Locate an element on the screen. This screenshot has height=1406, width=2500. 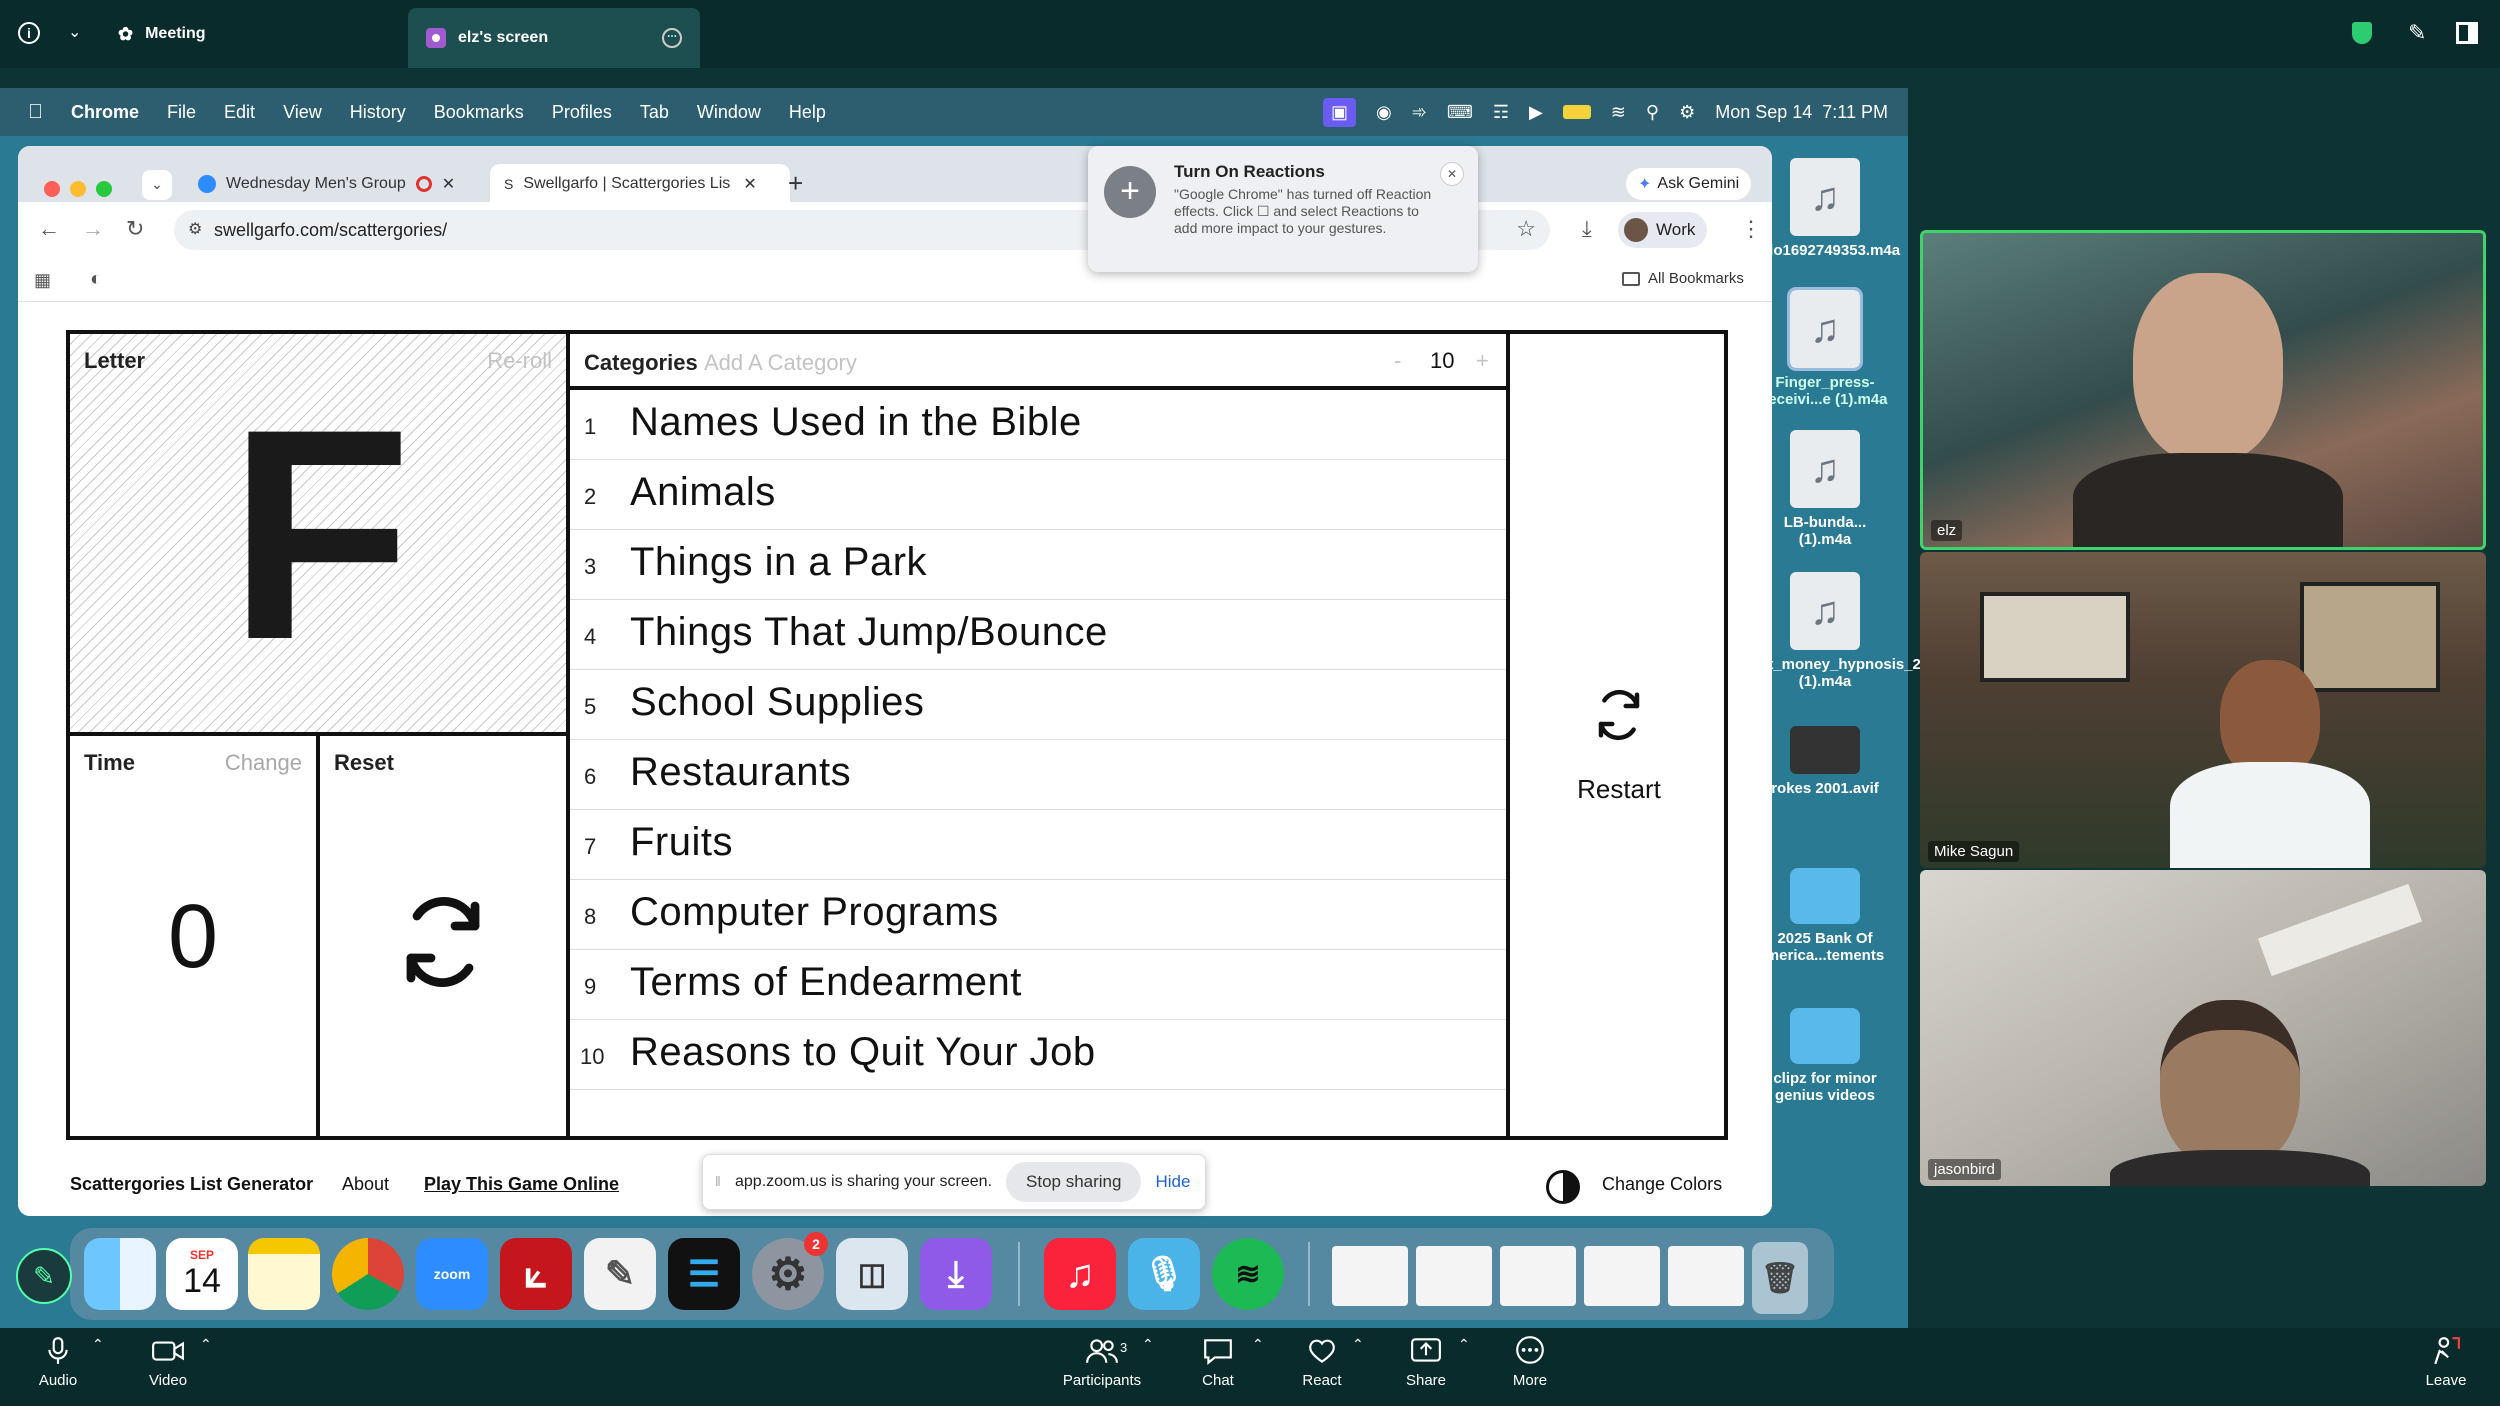
chrome-app-icon is located at coordinates (368, 1274).